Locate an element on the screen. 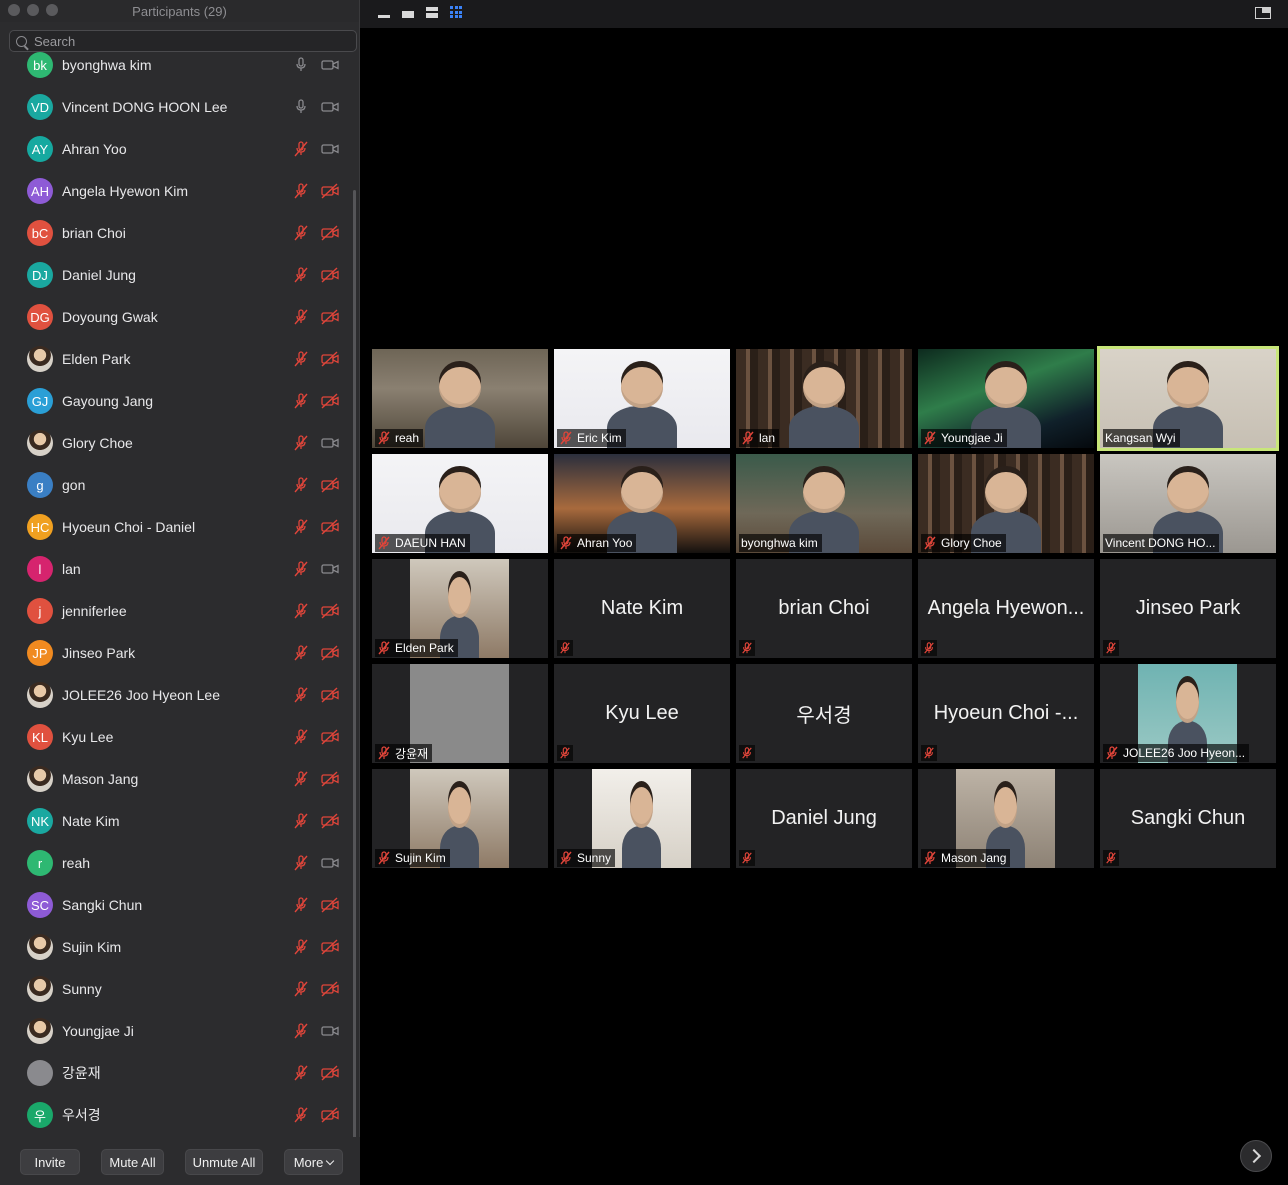 The height and width of the screenshot is (1185, 1288). participant-row: Mason Jang is located at coordinates (179, 779).